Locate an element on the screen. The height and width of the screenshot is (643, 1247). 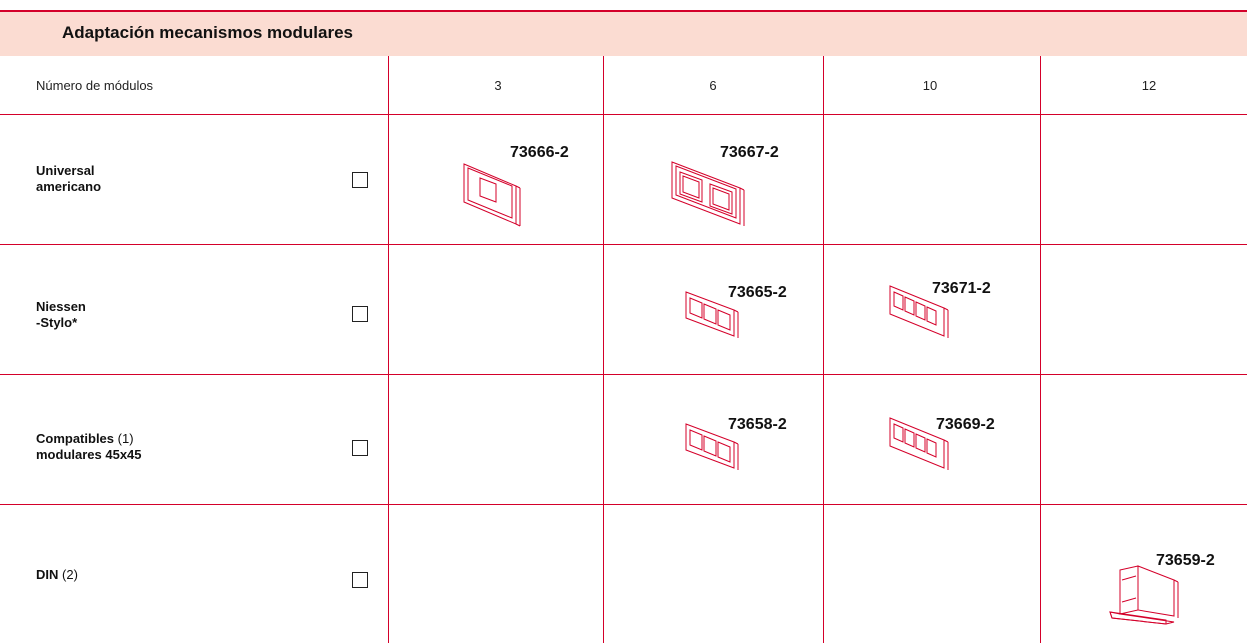
column-header-10: 10 is located at coordinates (930, 85).